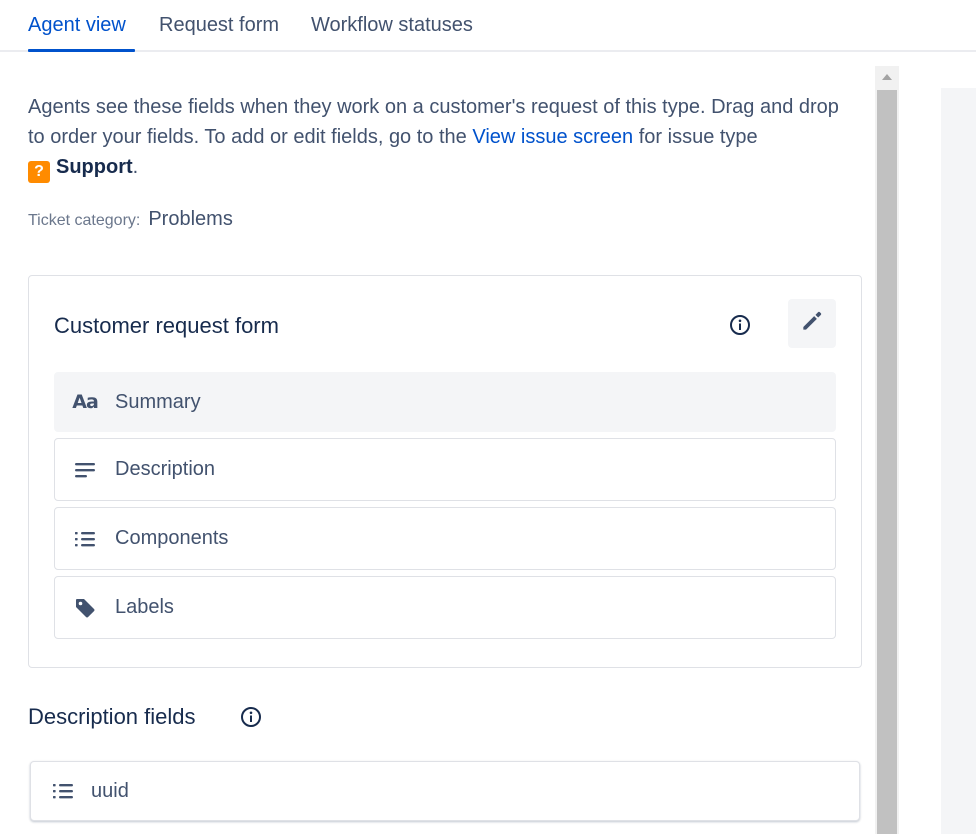 The width and height of the screenshot is (976, 834). Describe the element at coordinates (144, 607) in the screenshot. I see `field-label-labels: Labels` at that location.